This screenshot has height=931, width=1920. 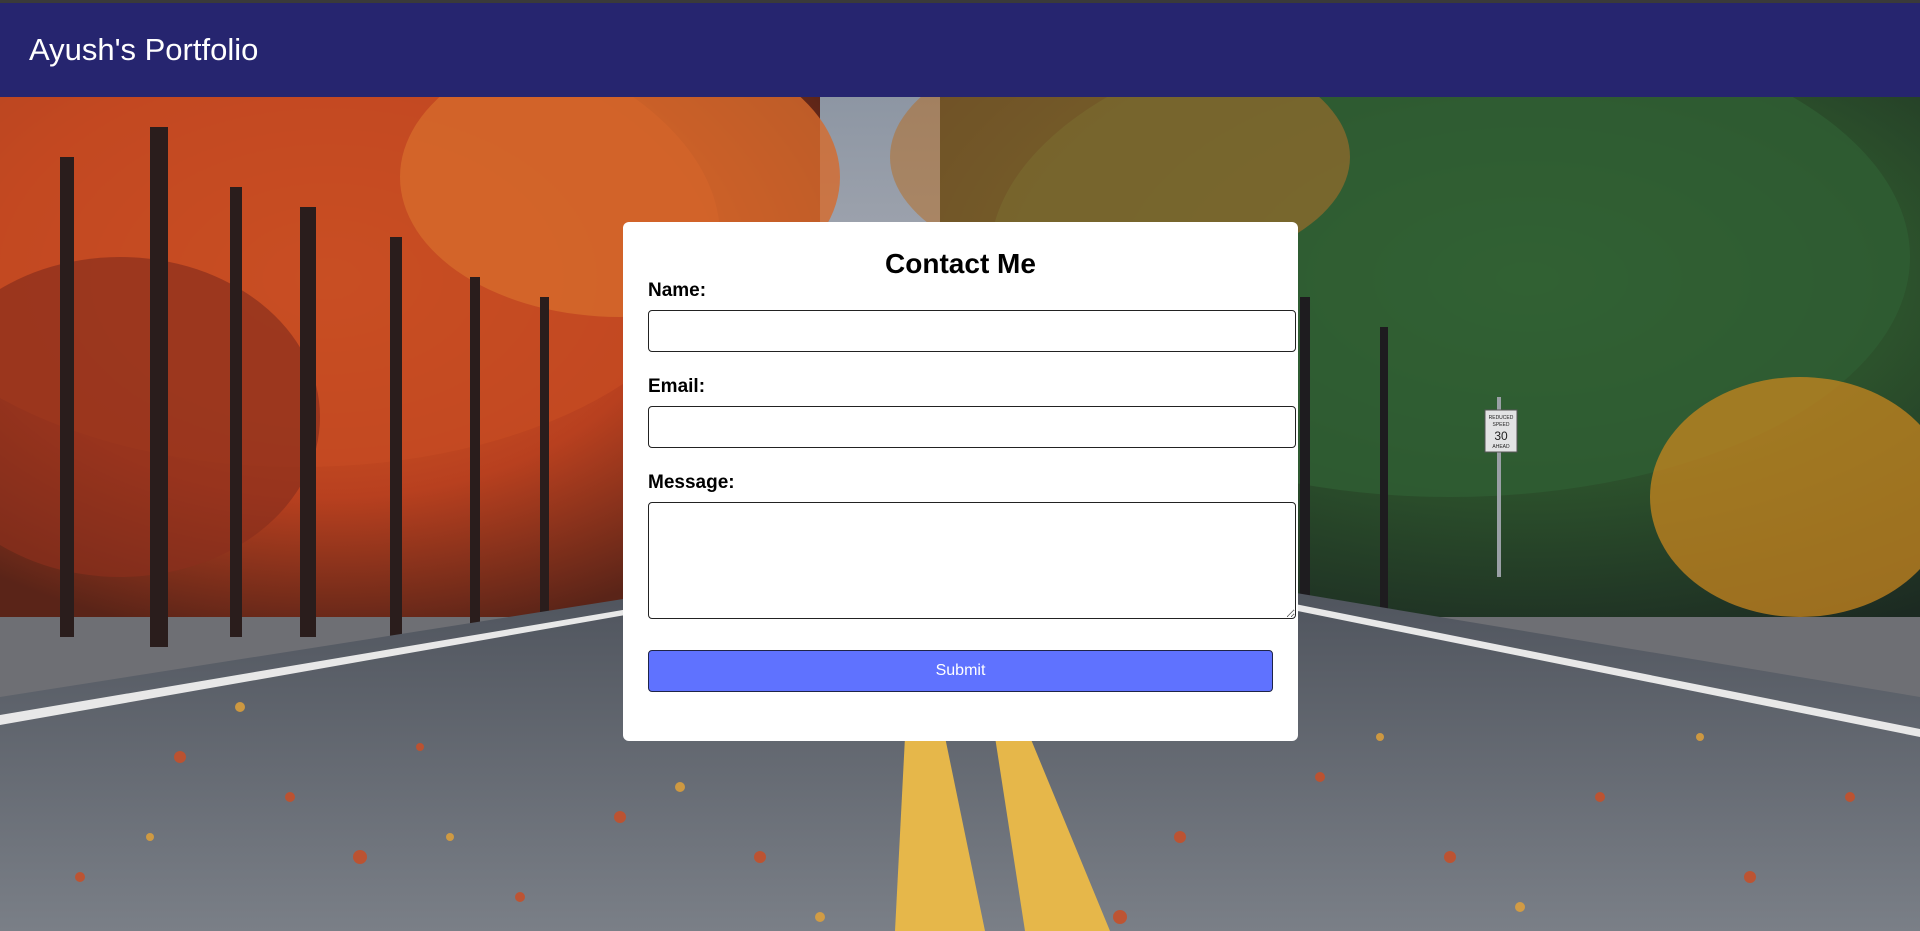 I want to click on contact-heading: Contact Me, so click(x=960, y=263).